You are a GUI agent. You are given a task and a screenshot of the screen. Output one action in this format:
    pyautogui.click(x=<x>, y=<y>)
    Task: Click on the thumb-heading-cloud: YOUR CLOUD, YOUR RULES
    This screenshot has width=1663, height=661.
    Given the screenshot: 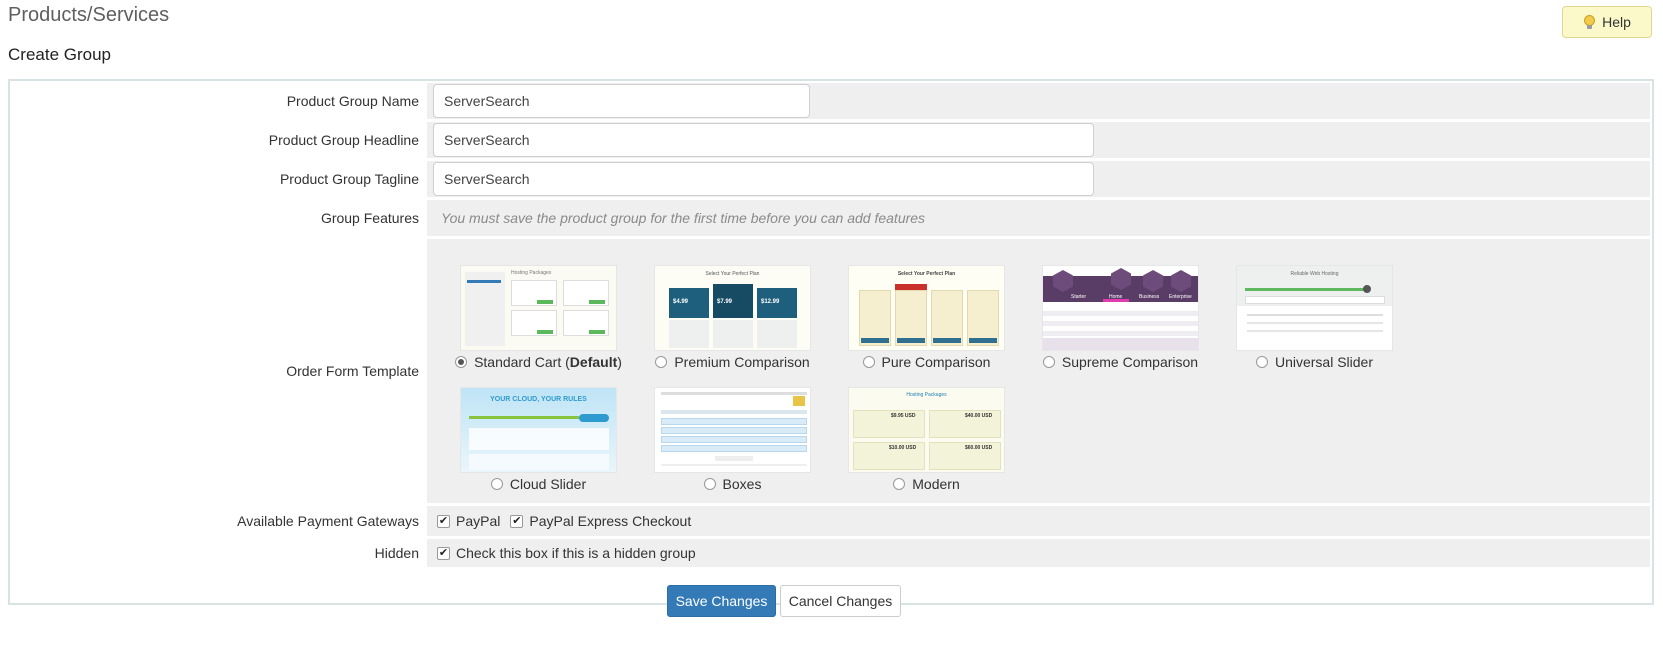 What is the action you would take?
    pyautogui.click(x=538, y=399)
    